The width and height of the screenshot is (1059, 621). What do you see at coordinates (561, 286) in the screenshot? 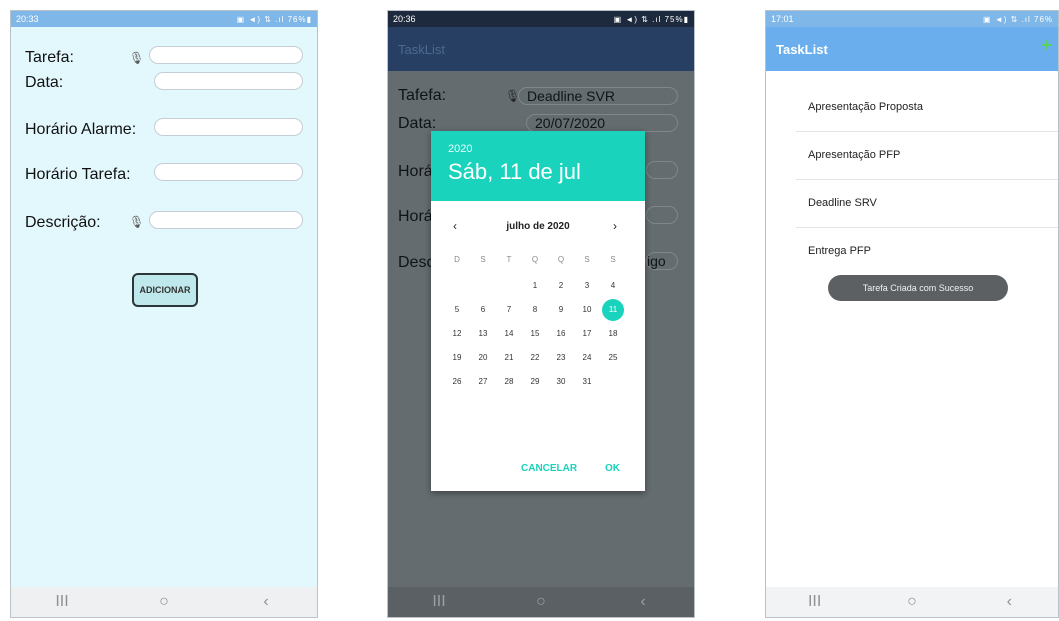
I see `calendar-day: 2` at bounding box center [561, 286].